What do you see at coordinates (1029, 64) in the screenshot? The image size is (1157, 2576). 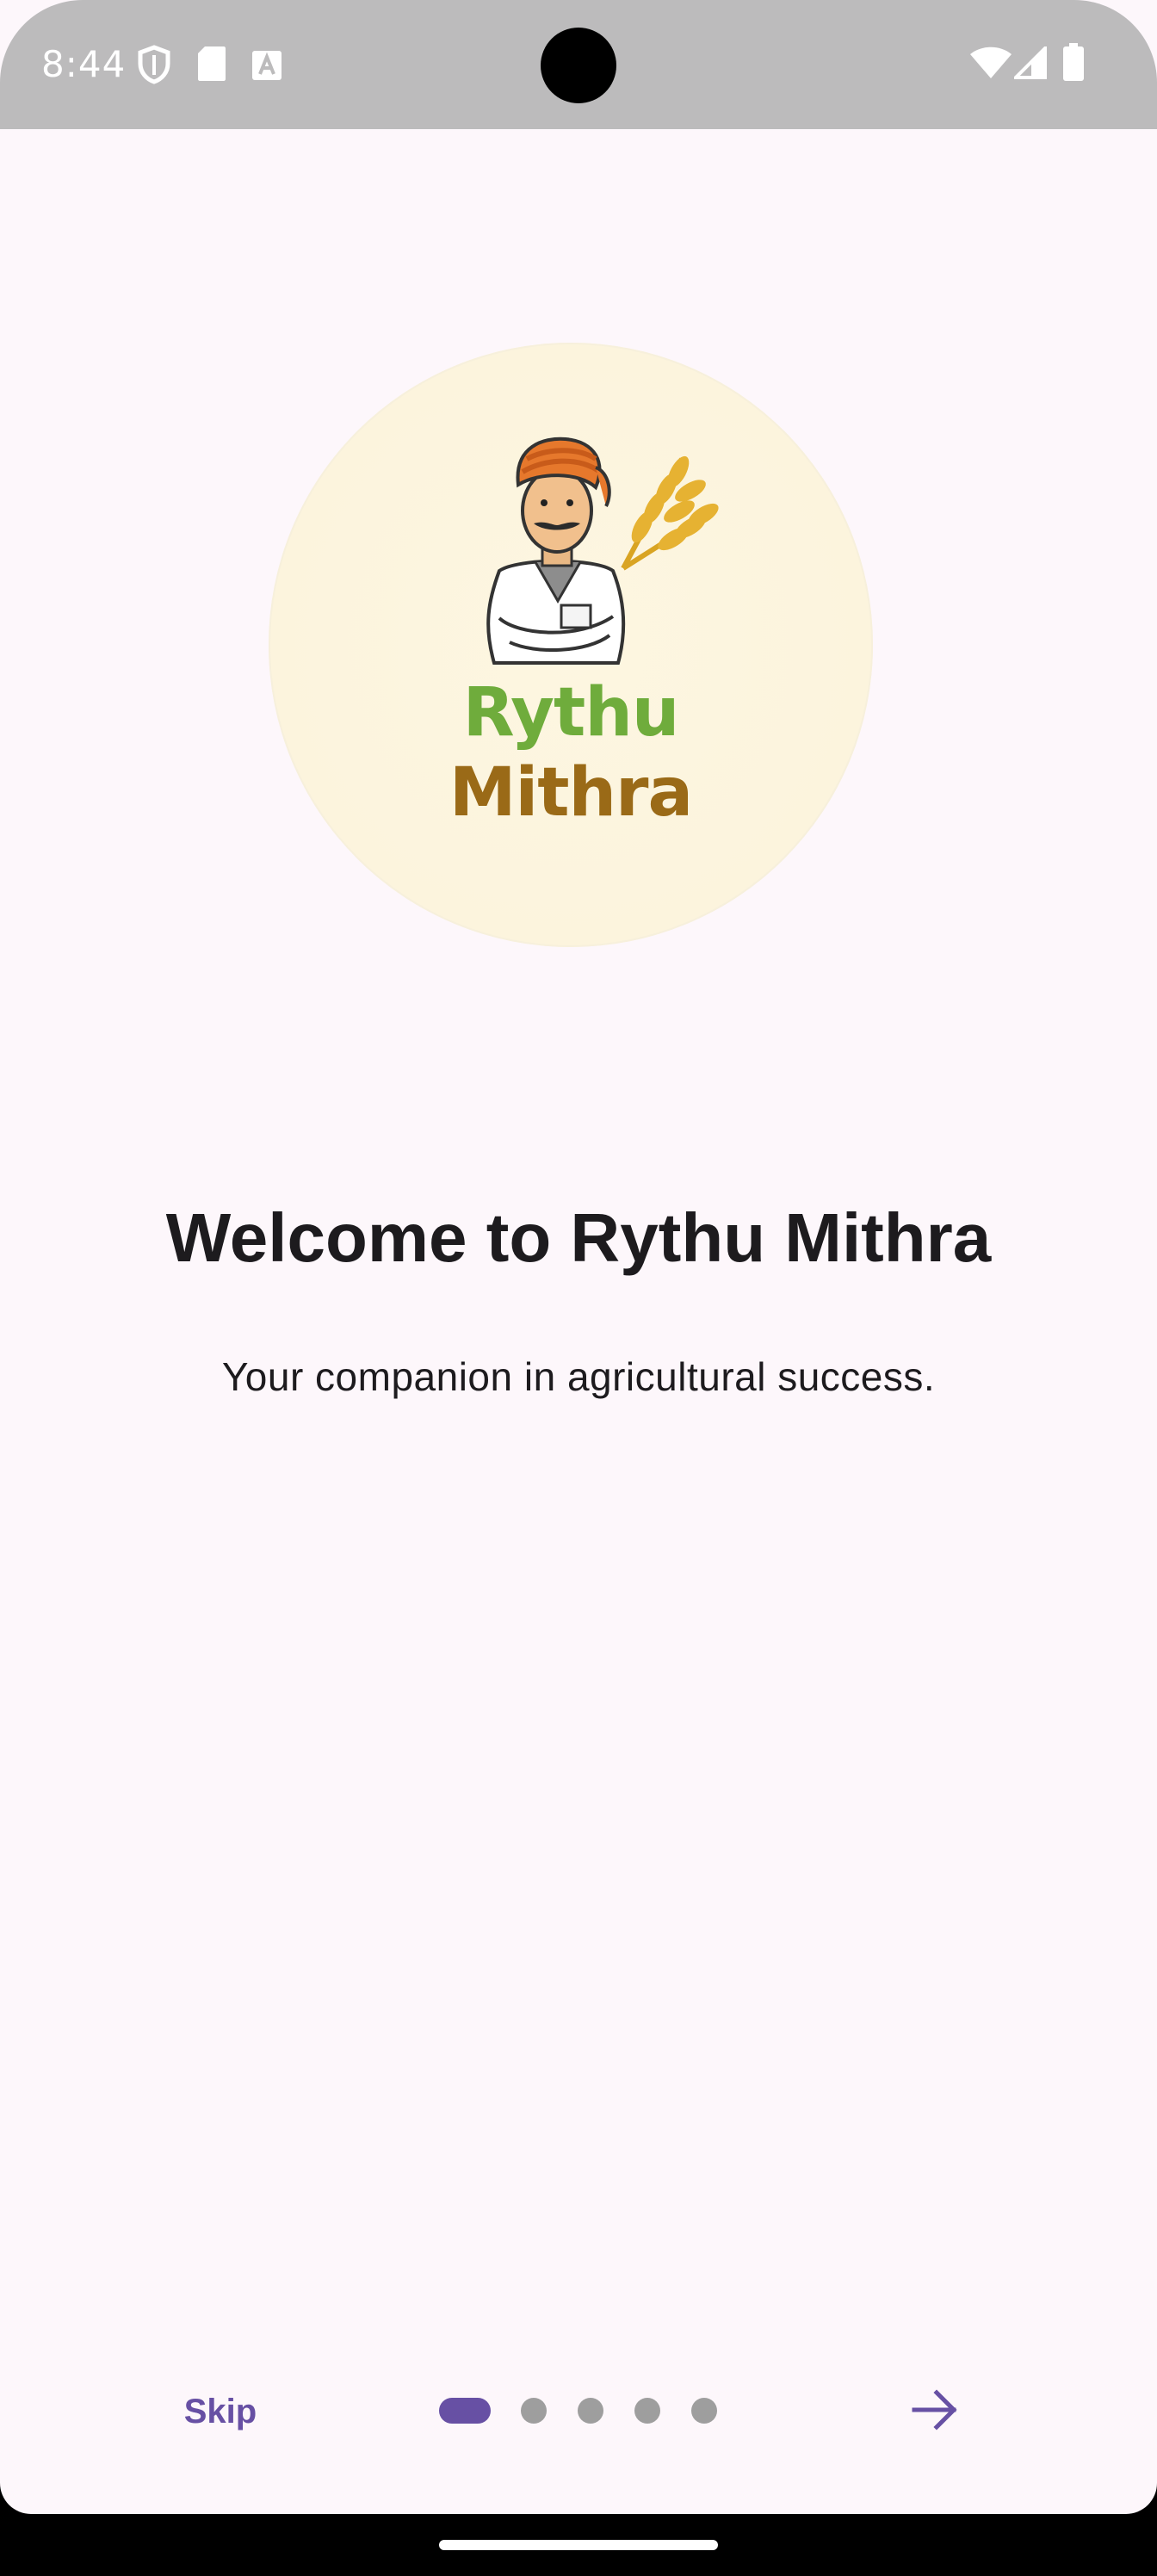 I see `signal-icon` at bounding box center [1029, 64].